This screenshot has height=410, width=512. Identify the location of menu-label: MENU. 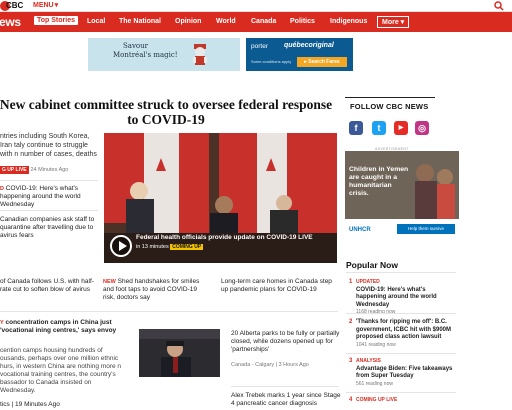
(43, 5).